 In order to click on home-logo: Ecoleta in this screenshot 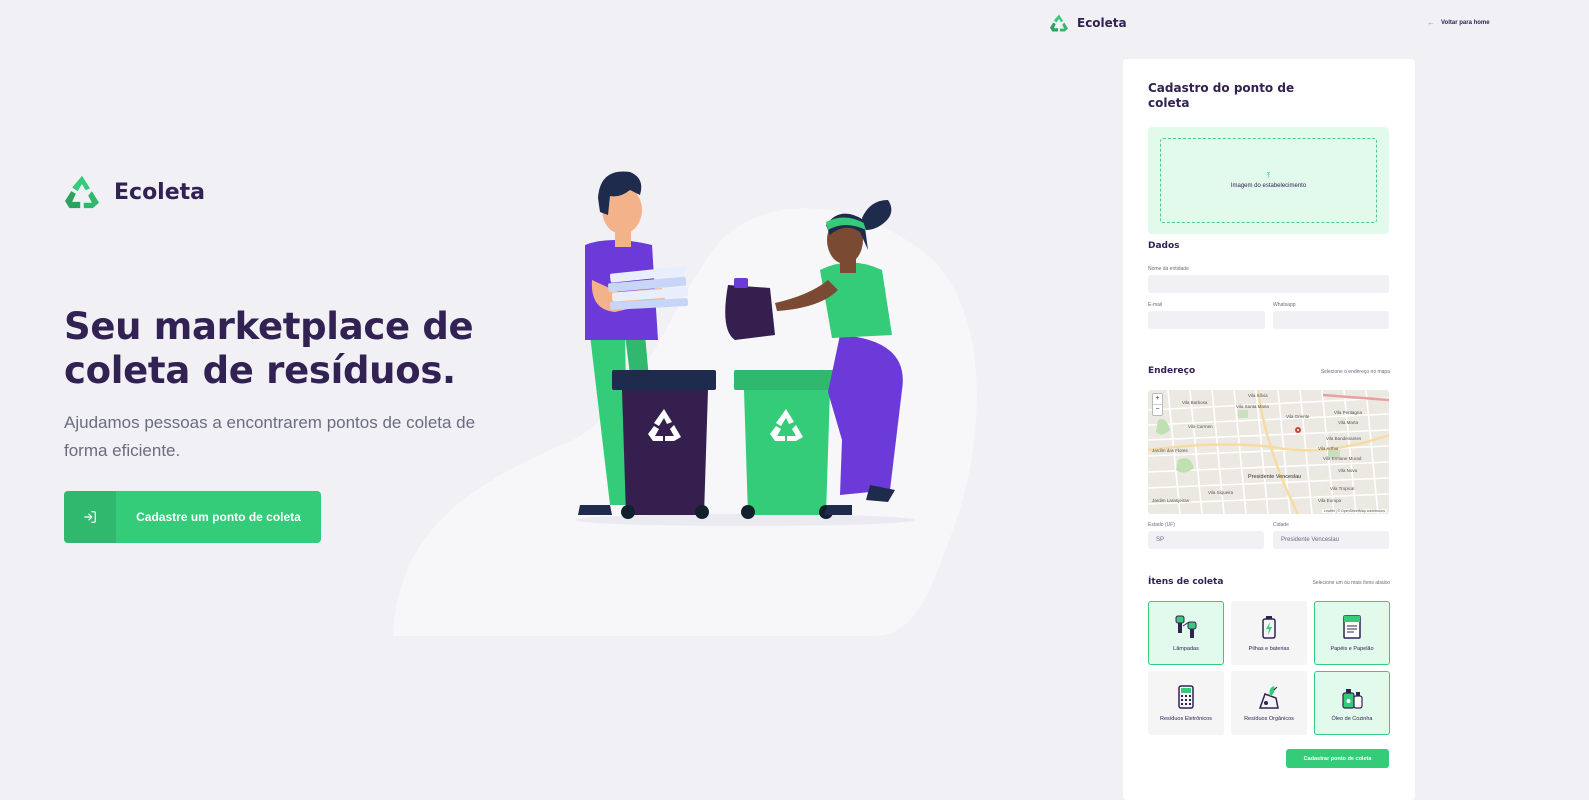, I will do `click(134, 192)`.